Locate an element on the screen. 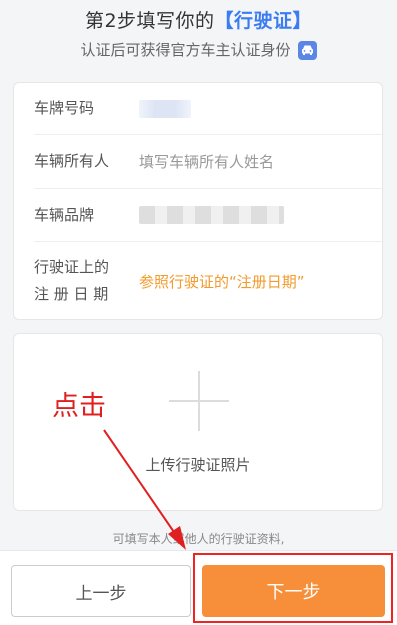 This screenshot has width=397, height=625. owner-row: 车辆所有人 填写车辆所有人姓名 is located at coordinates (208, 162).